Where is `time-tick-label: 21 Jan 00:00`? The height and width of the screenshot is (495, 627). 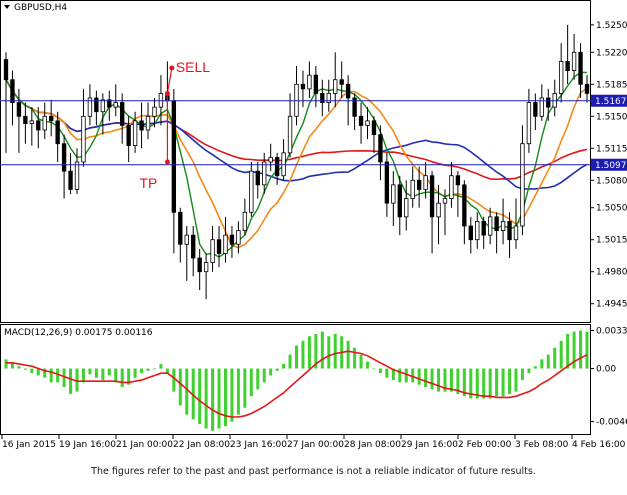 time-tick-label: 21 Jan 00:00 is located at coordinates (144, 445).